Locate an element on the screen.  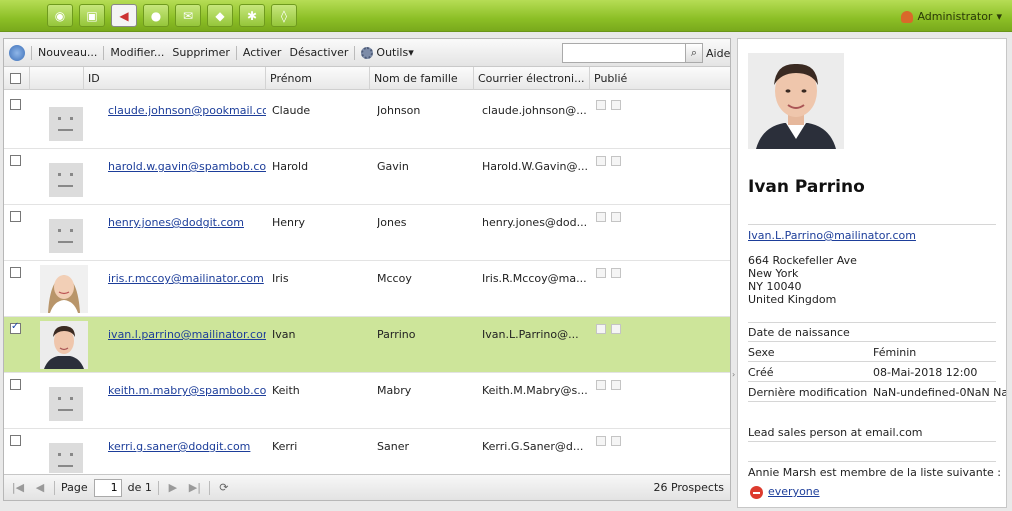
previous-page-icon: ◀ is located at coordinates (40, 487).